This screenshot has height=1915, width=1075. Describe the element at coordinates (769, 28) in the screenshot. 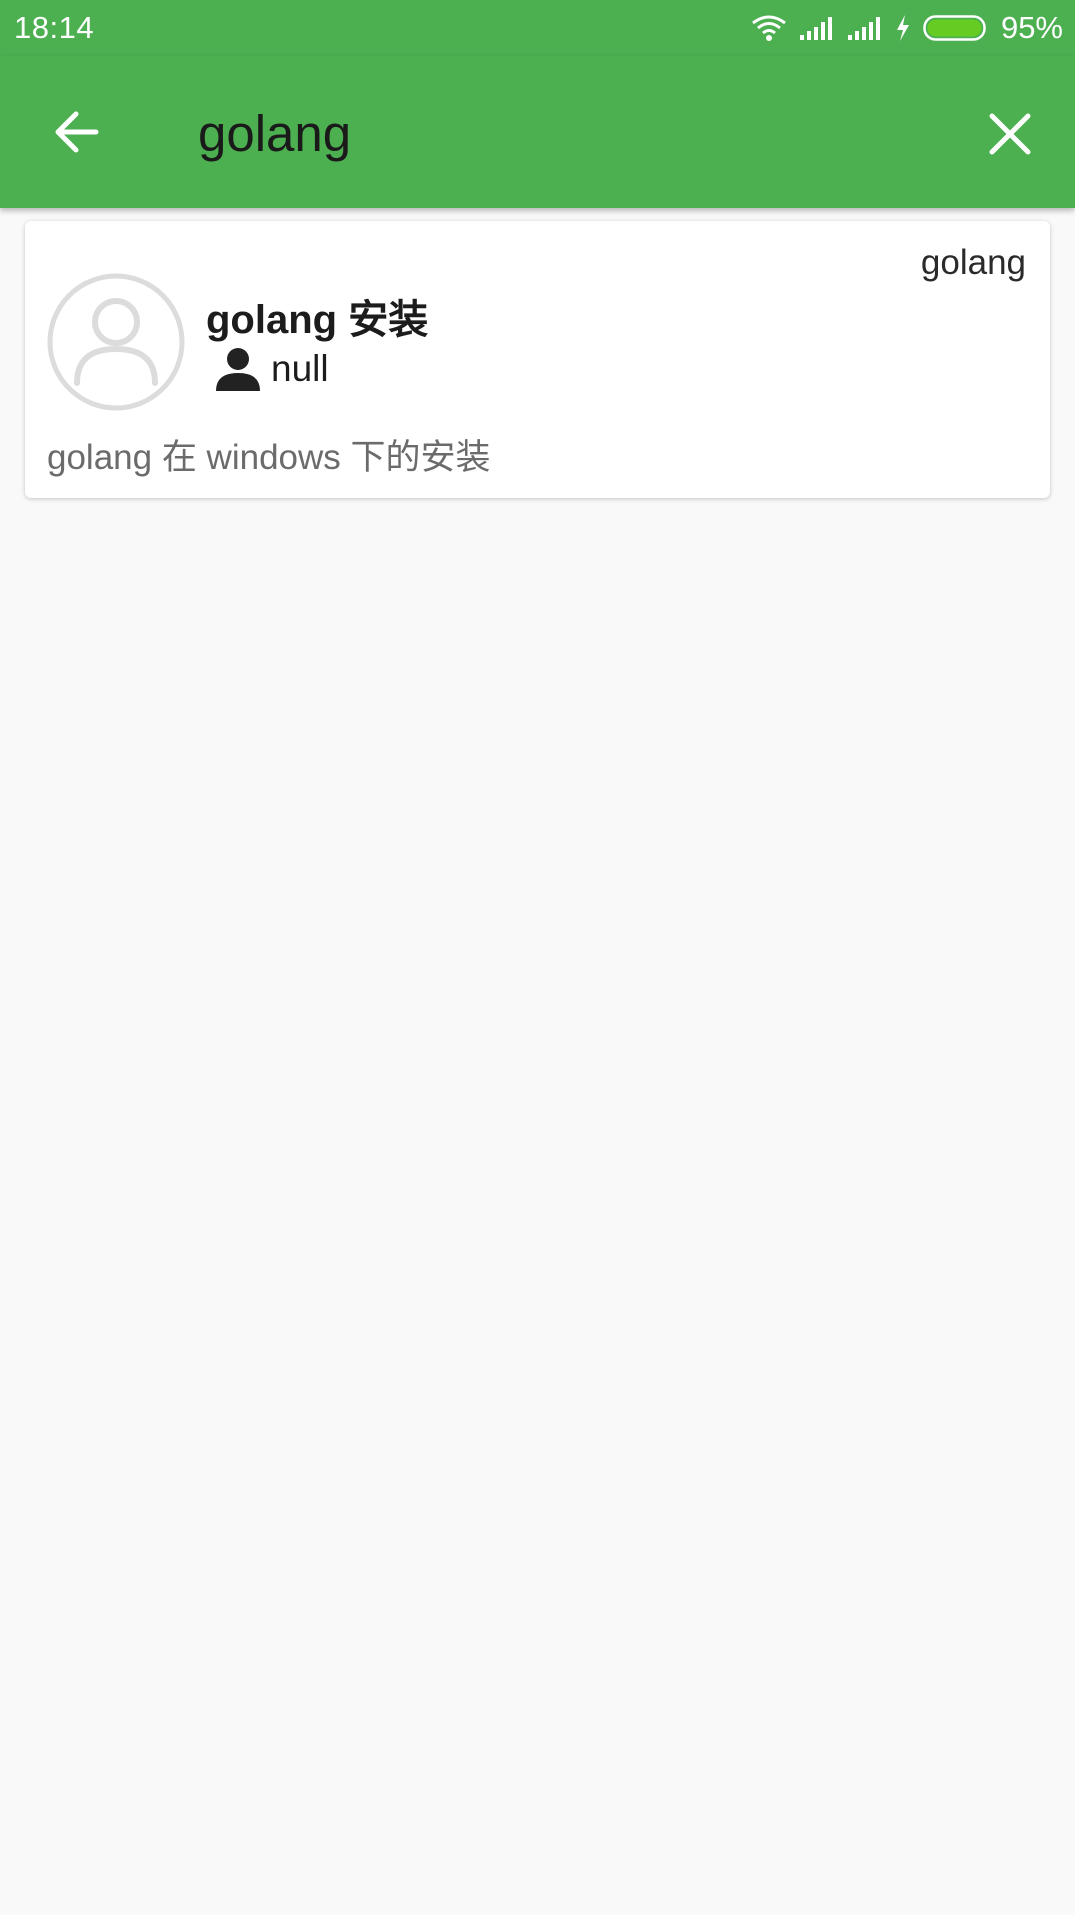

I see `wifi-icon` at that location.